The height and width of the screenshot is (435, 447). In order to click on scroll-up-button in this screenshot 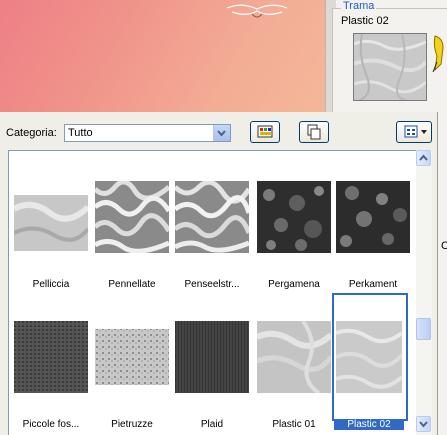, I will do `click(423, 158)`.